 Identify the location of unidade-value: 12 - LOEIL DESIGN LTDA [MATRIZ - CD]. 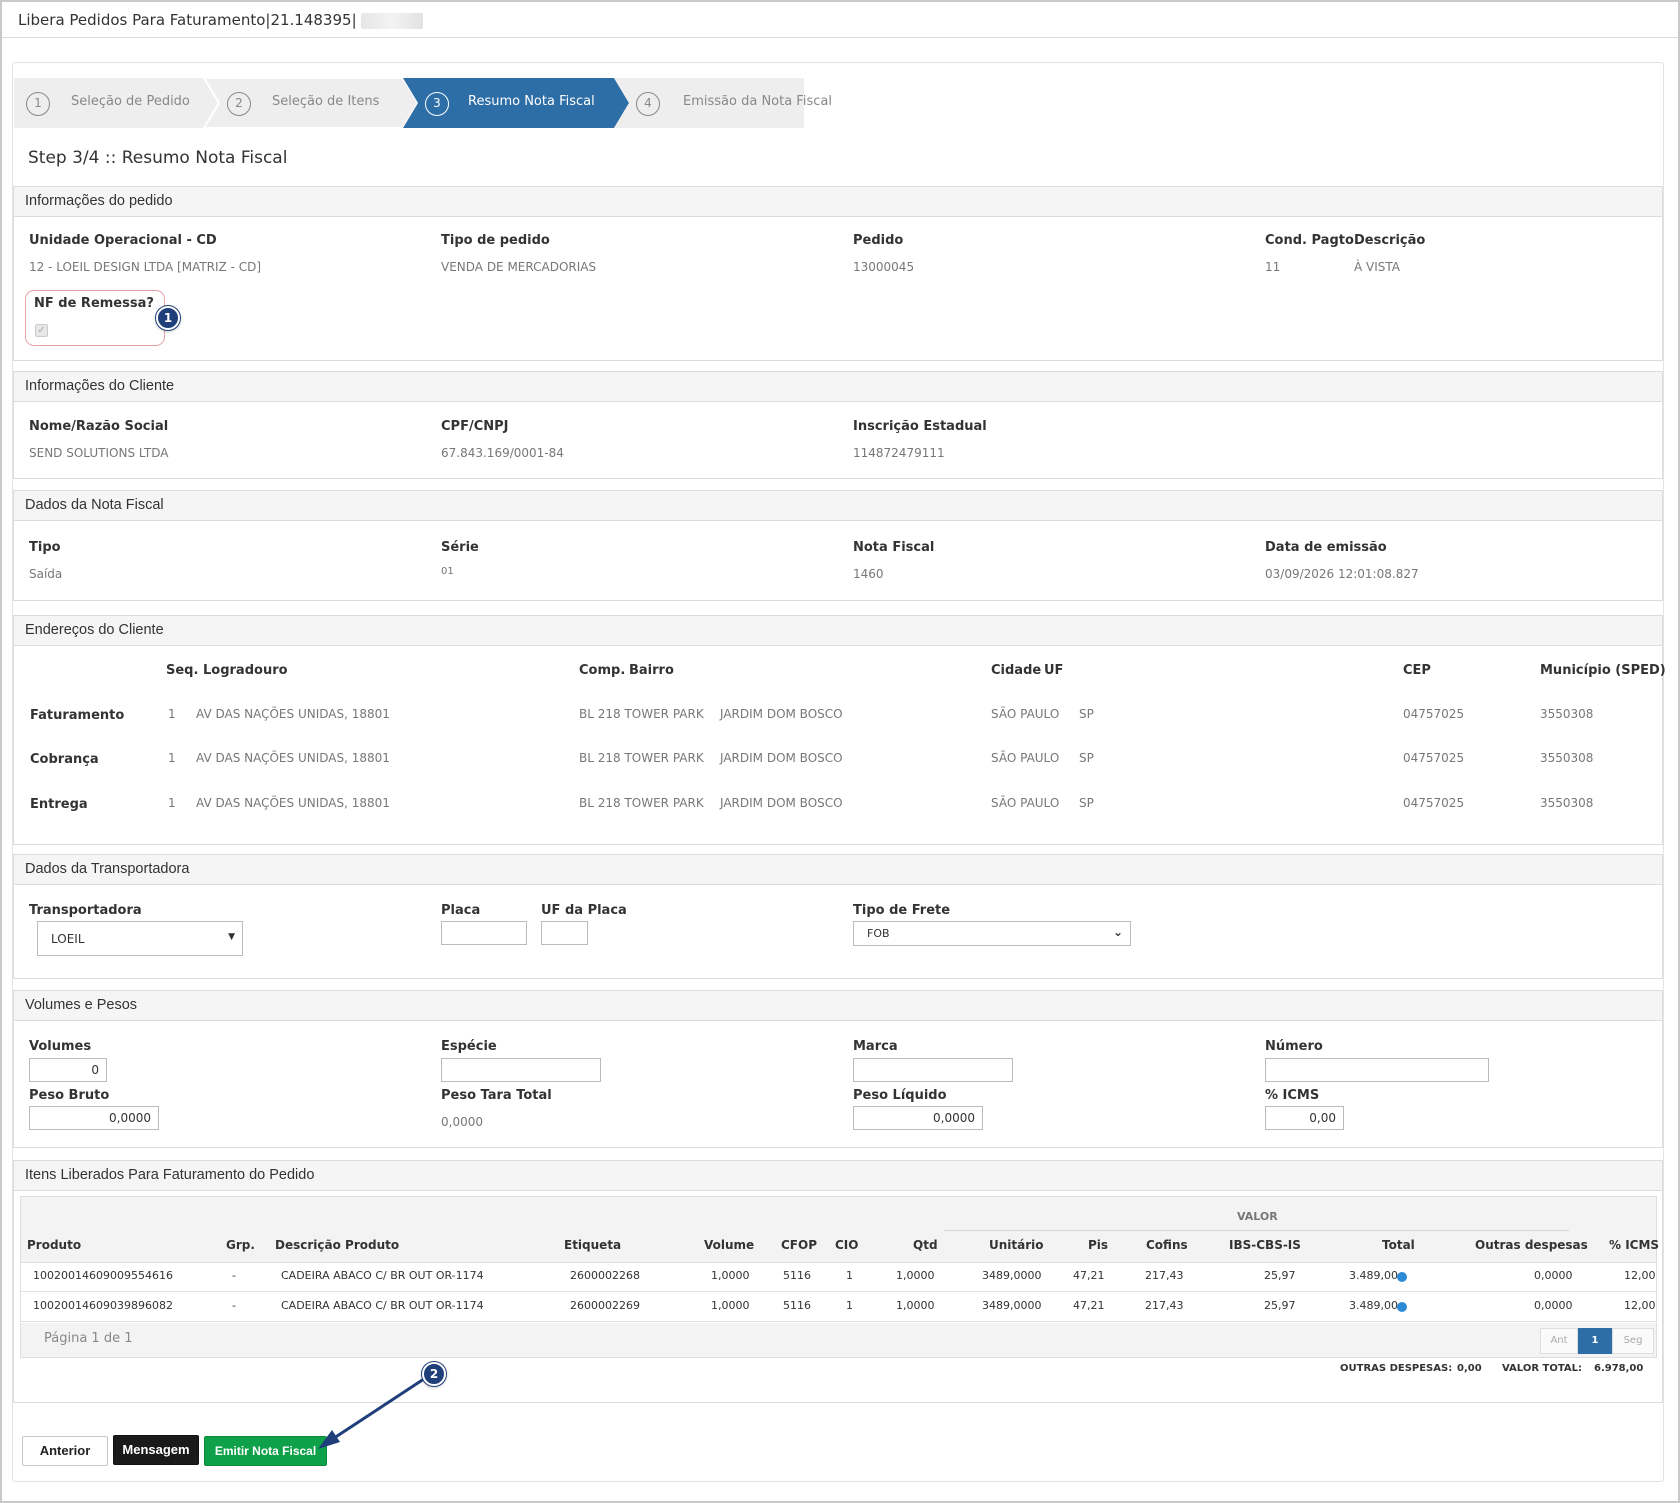
(145, 267).